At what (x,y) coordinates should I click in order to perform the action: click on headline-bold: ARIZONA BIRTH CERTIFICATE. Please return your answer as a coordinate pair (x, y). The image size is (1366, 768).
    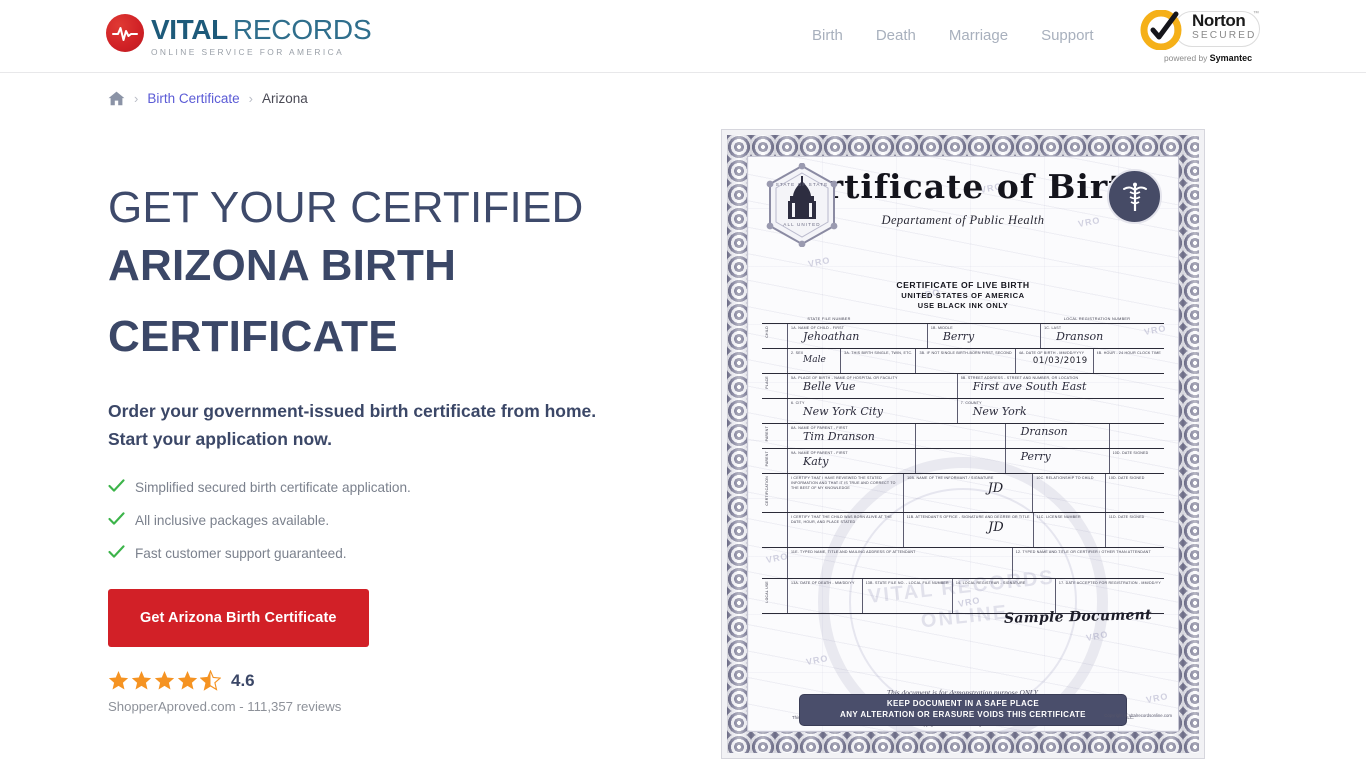
    Looking at the image, I should click on (282, 301).